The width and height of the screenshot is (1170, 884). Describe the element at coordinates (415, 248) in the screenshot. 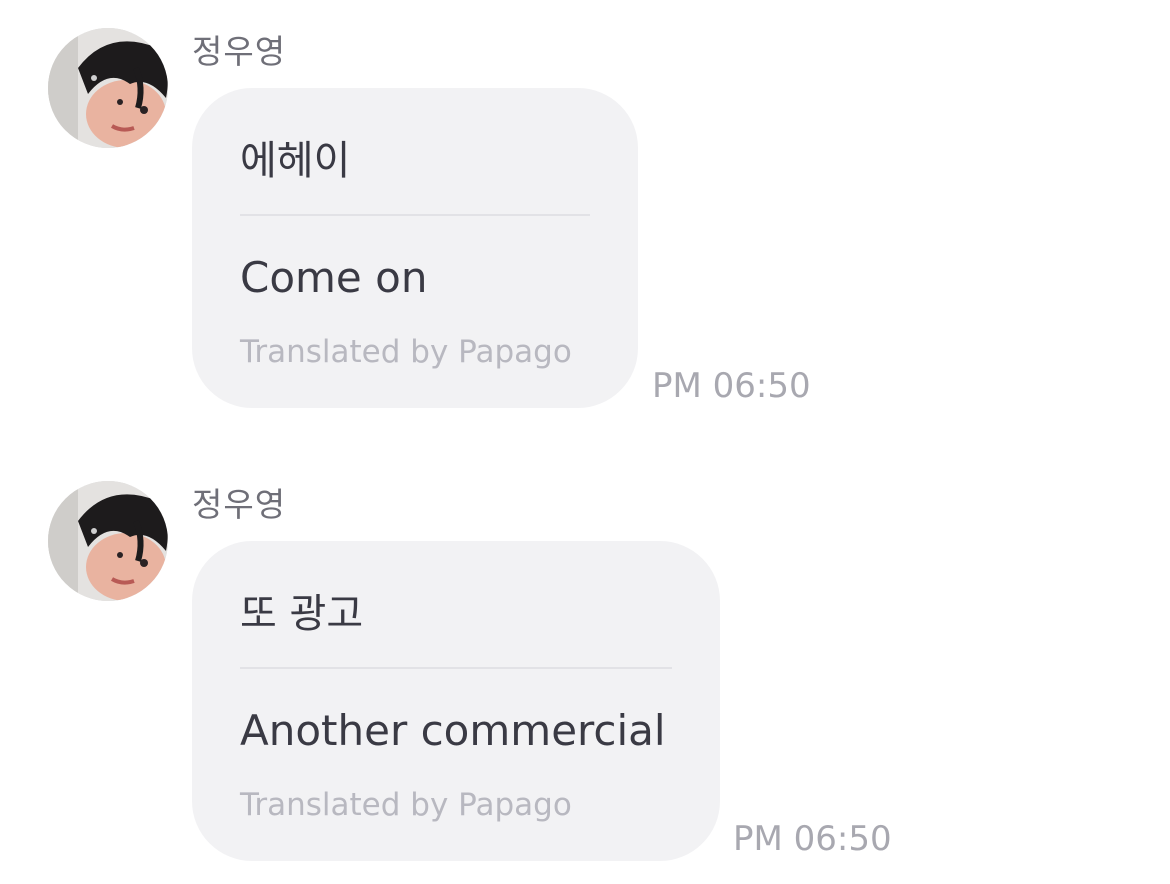

I see `message-bubble: 에헤이 Come on Translated by Papago` at that location.